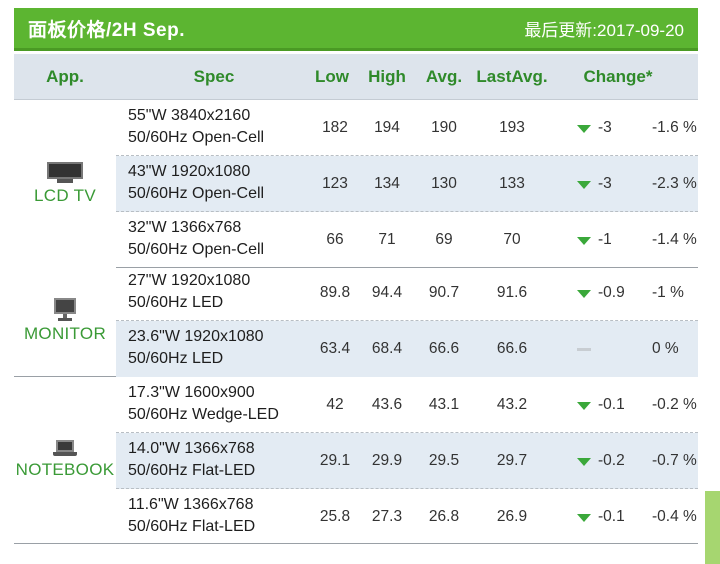  I want to click on last-avg-cell: 70, so click(512, 239).